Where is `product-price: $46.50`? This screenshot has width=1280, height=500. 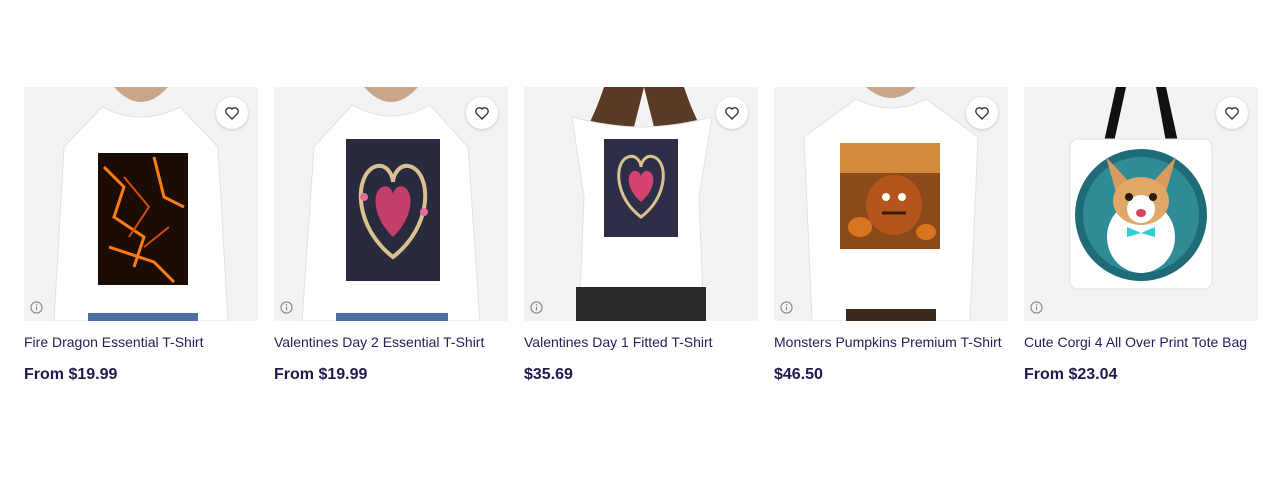
product-price: $46.50 is located at coordinates (798, 374).